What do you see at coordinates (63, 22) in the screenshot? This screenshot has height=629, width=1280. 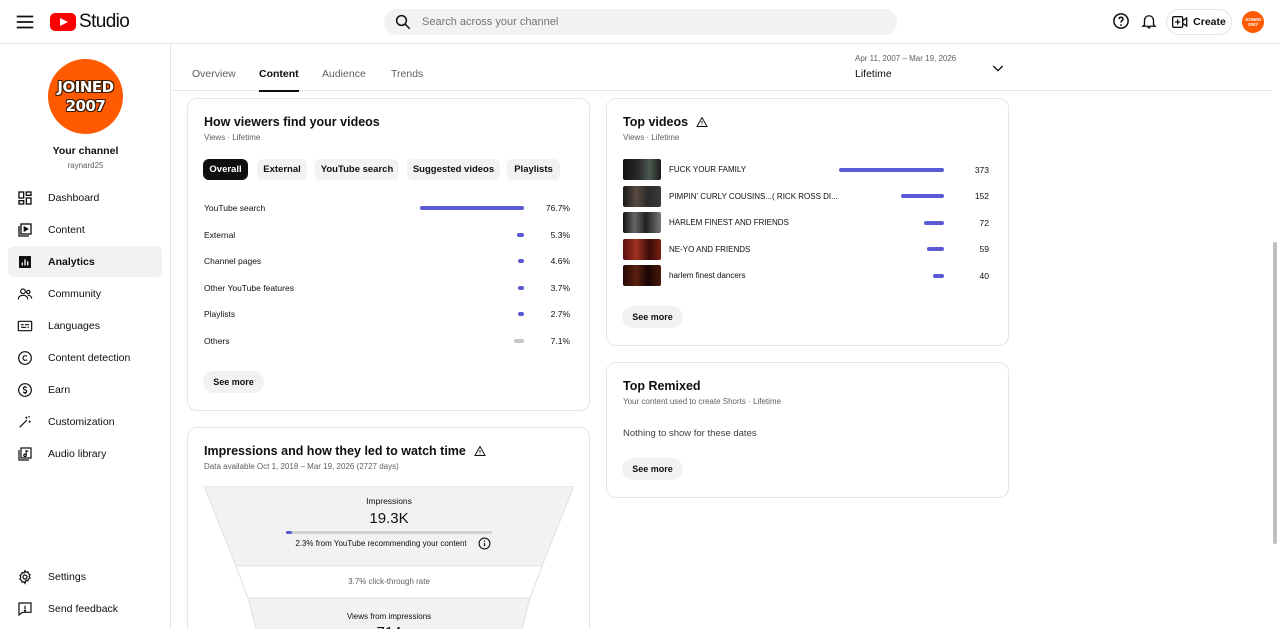 I see `youtube-logo-icon` at bounding box center [63, 22].